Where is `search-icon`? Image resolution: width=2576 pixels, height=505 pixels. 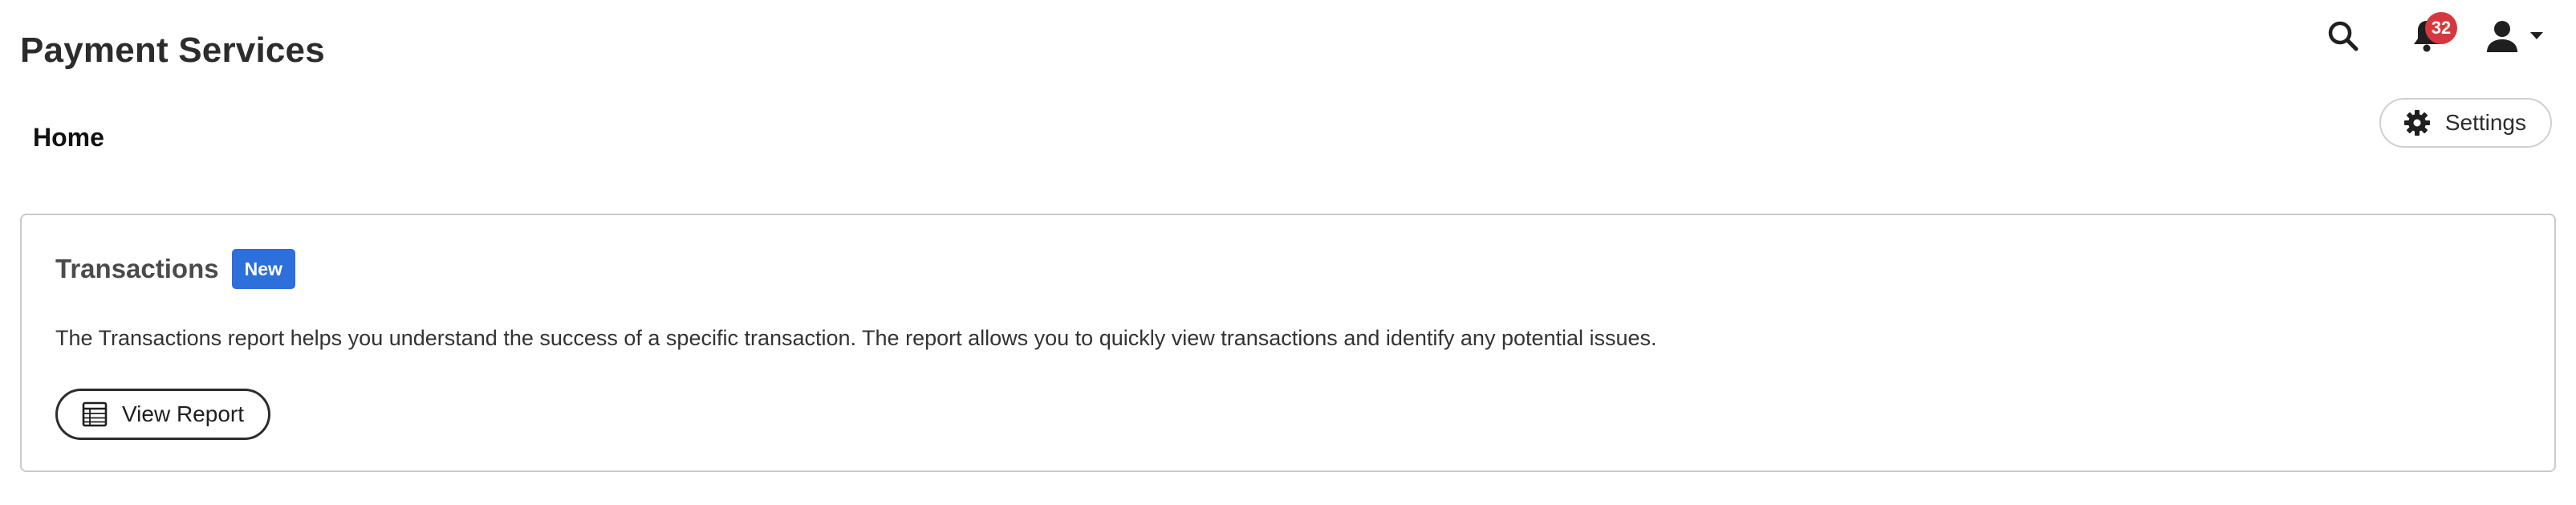
search-icon is located at coordinates (2343, 36).